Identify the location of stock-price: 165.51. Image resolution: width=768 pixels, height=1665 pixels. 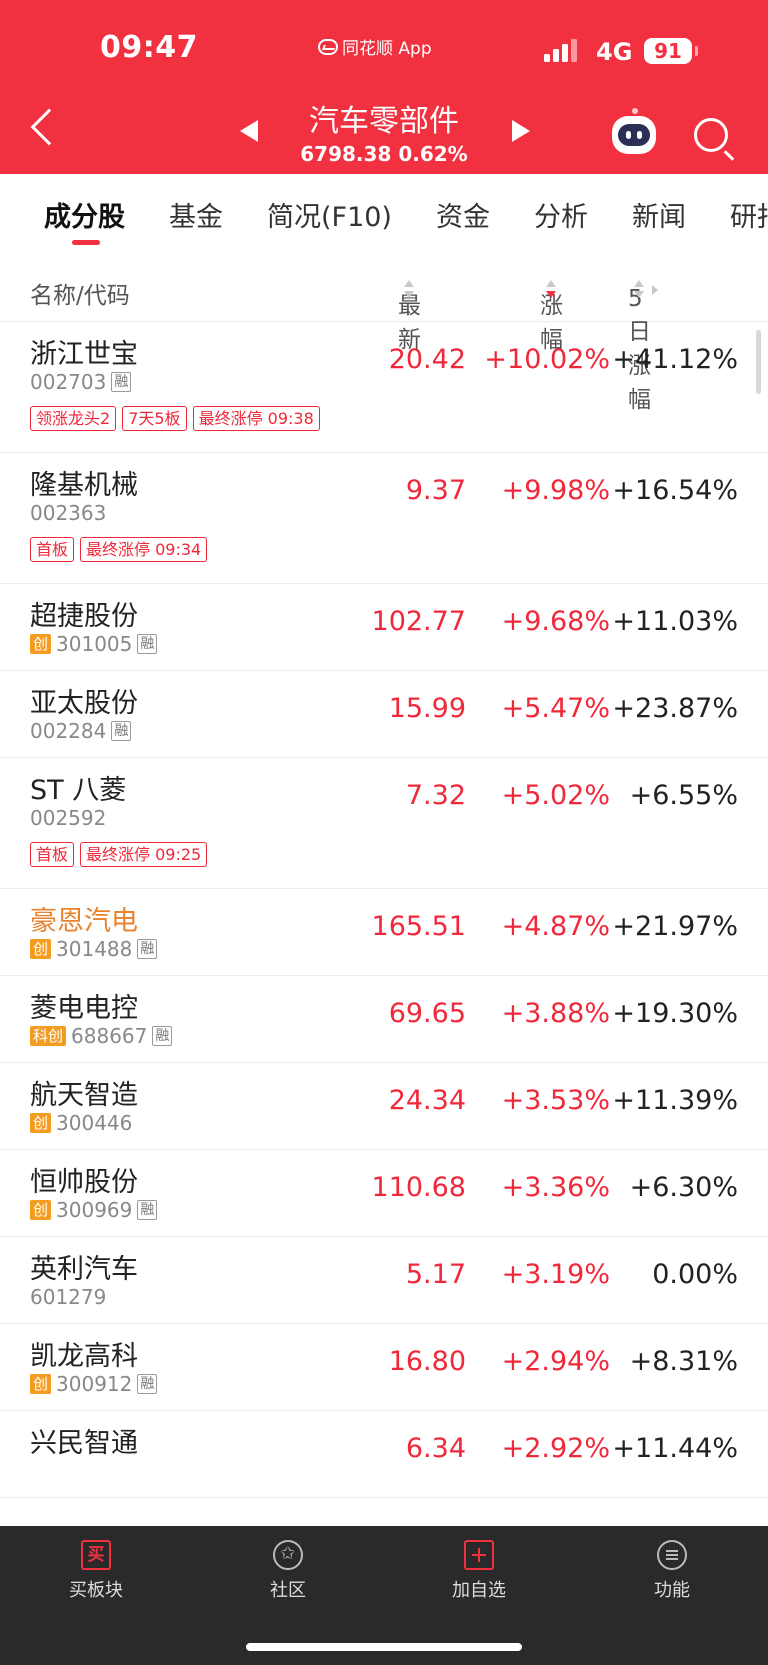
(418, 926).